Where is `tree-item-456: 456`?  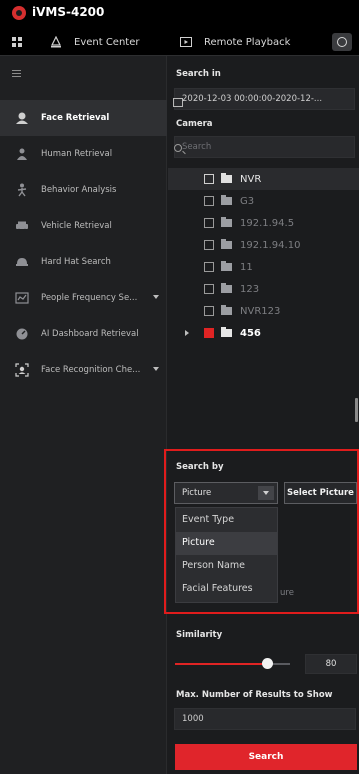
tree-item-456: 456 is located at coordinates (263, 333).